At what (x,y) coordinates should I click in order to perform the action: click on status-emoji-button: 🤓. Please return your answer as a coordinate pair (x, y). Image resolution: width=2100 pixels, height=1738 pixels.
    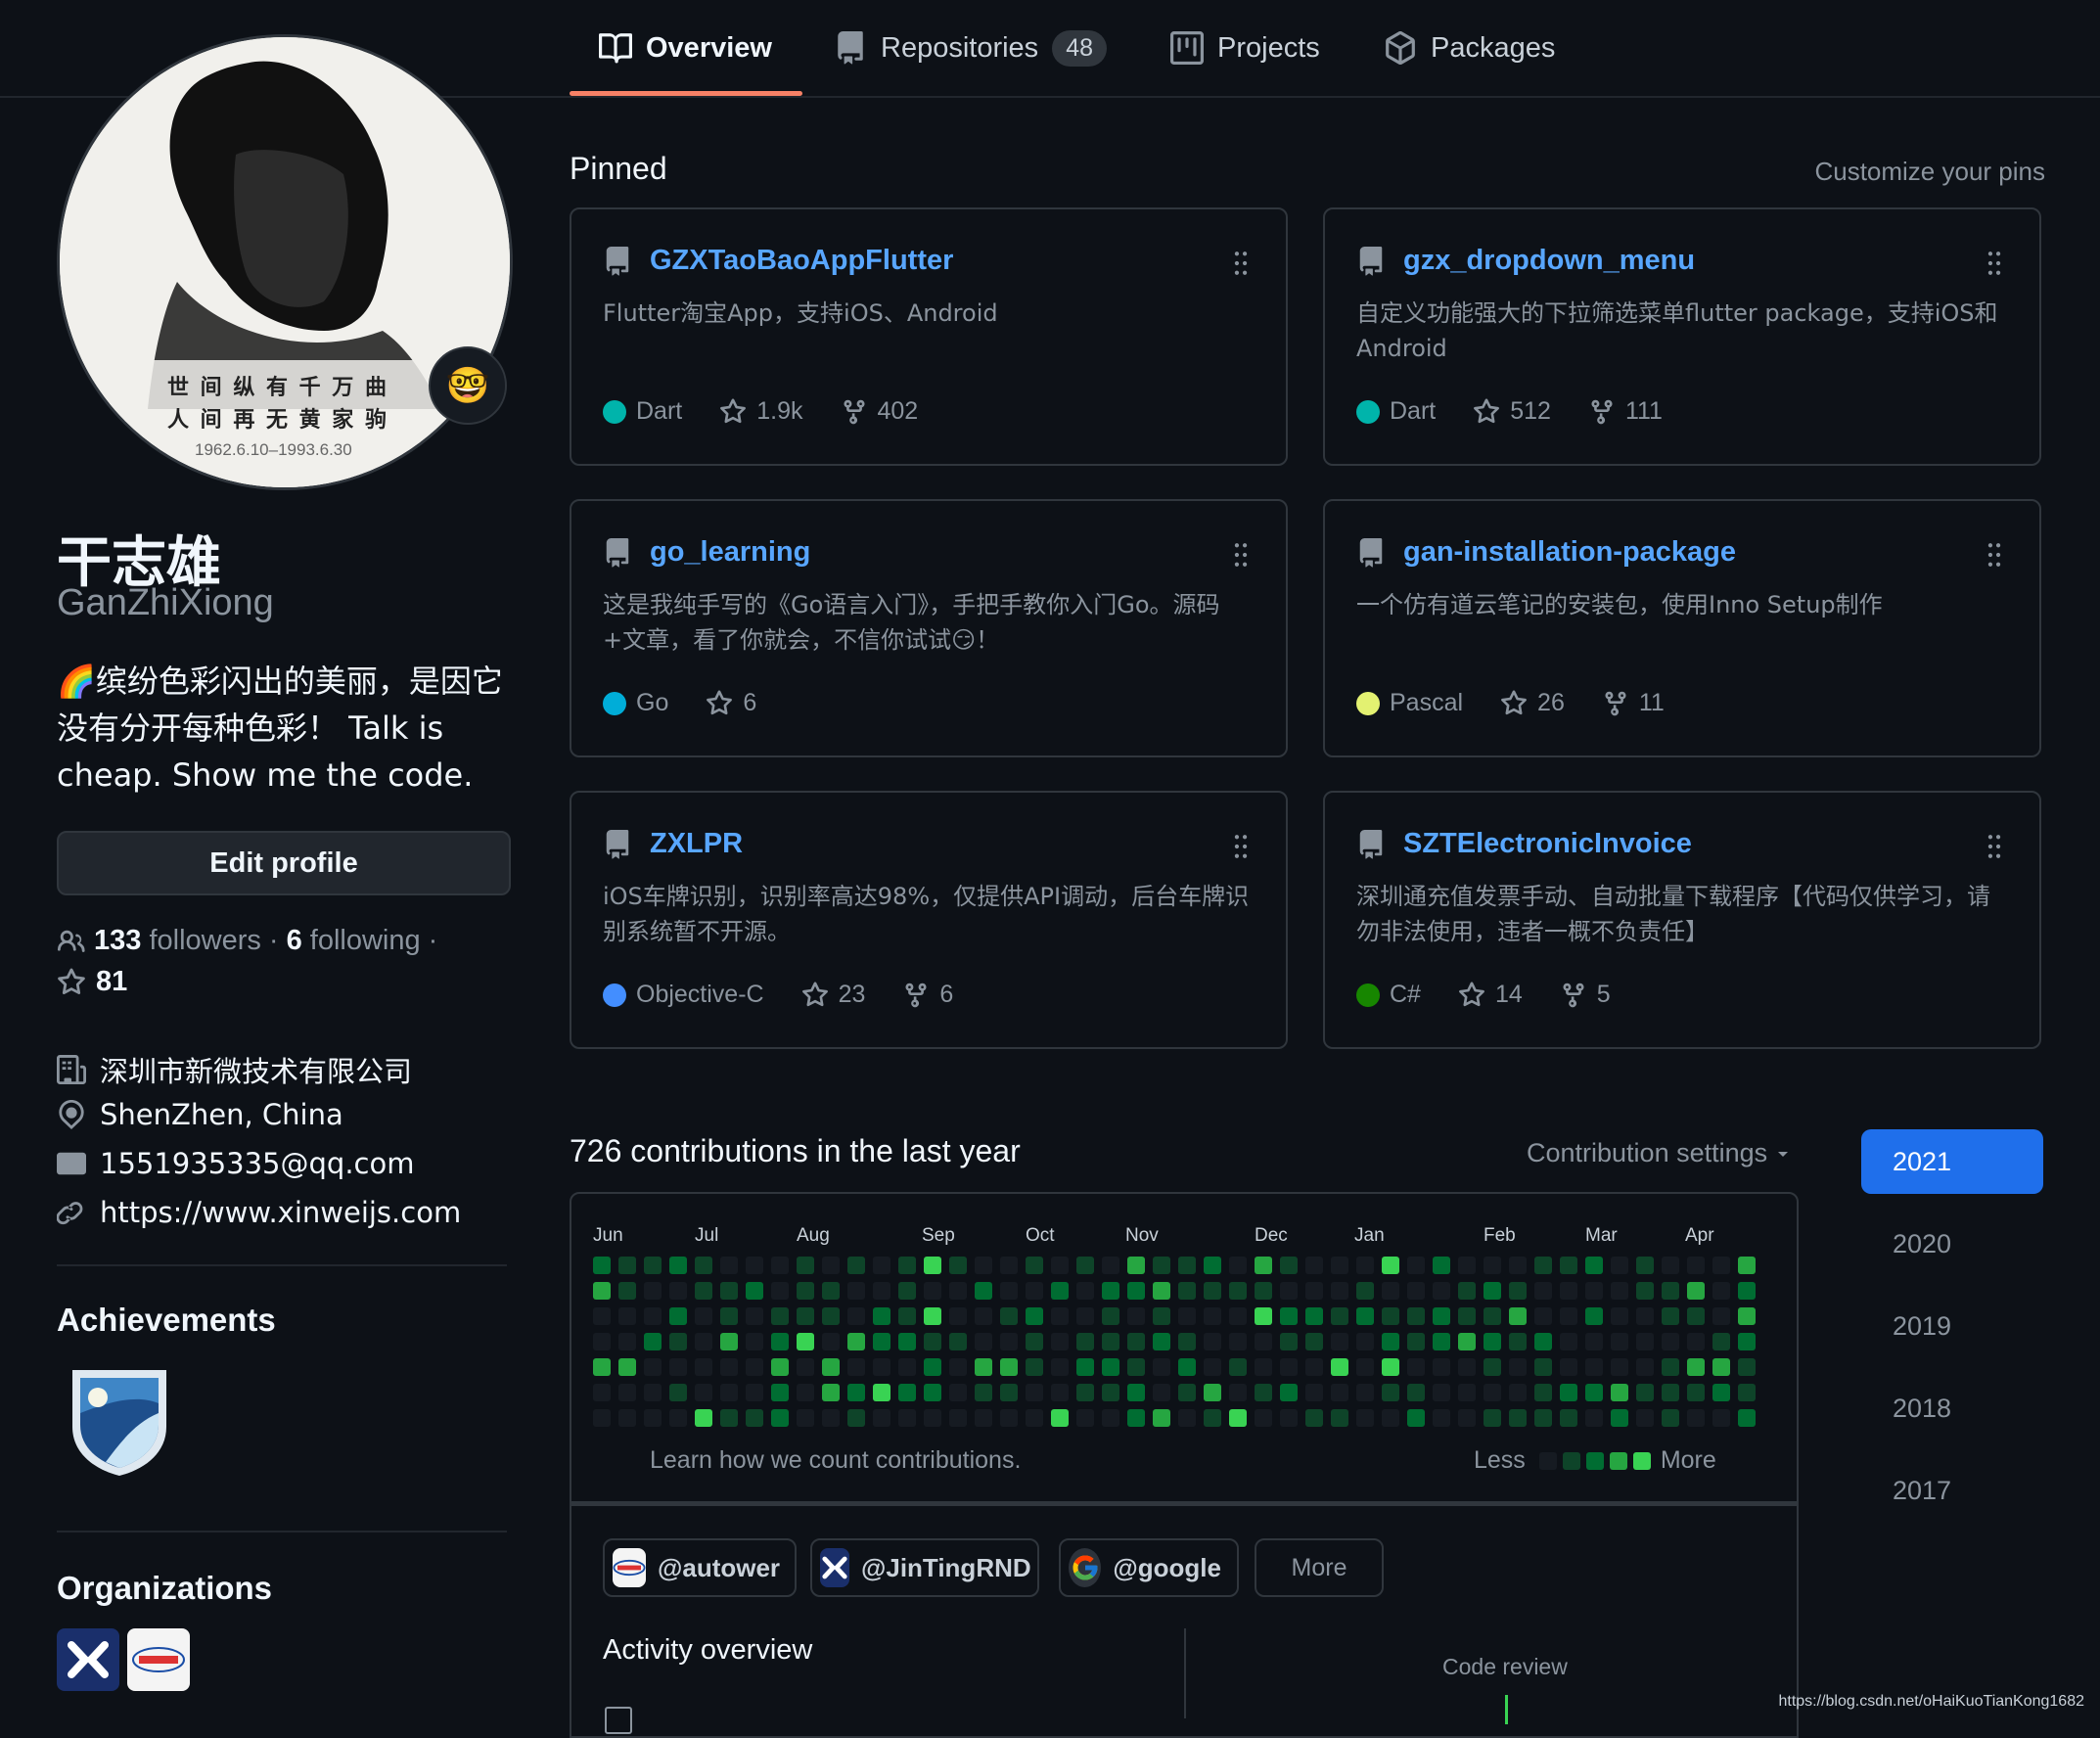
    Looking at the image, I should click on (468, 386).